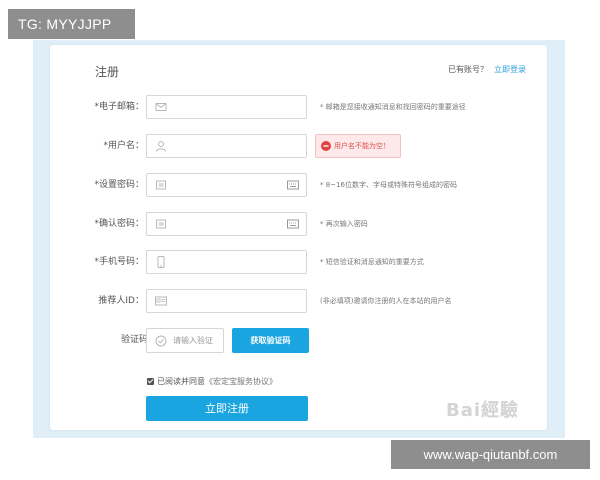 Image resolution: width=600 pixels, height=480 pixels. What do you see at coordinates (161, 341) in the screenshot?
I see `check-circle-icon` at bounding box center [161, 341].